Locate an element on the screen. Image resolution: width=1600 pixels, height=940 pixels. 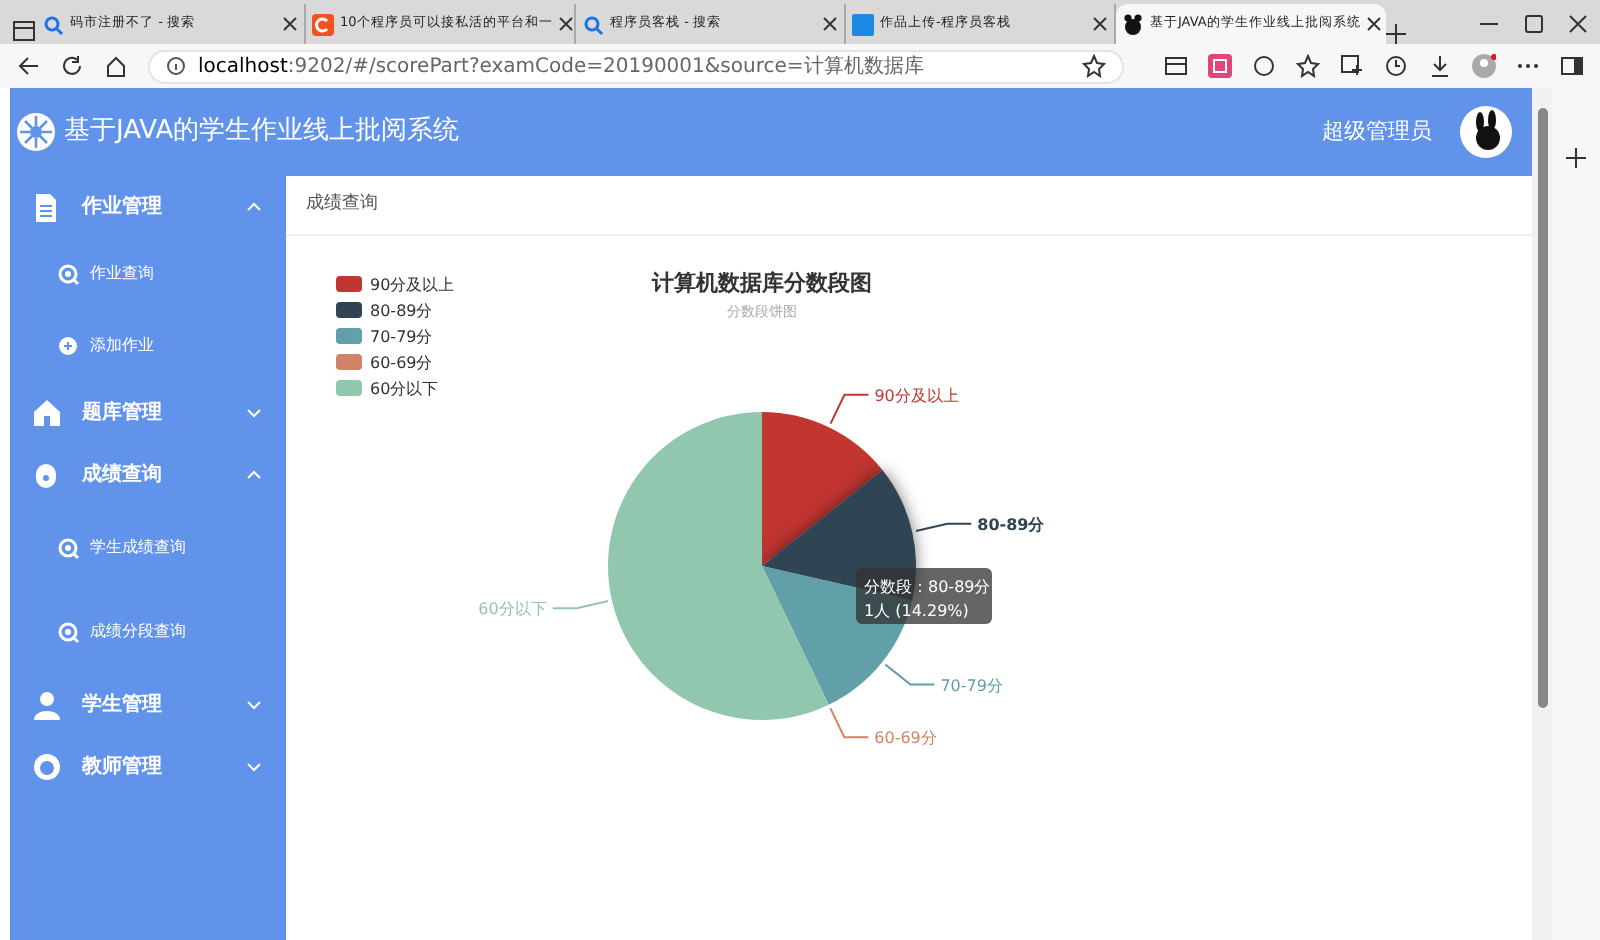
favorites-icon is located at coordinates (1308, 66).